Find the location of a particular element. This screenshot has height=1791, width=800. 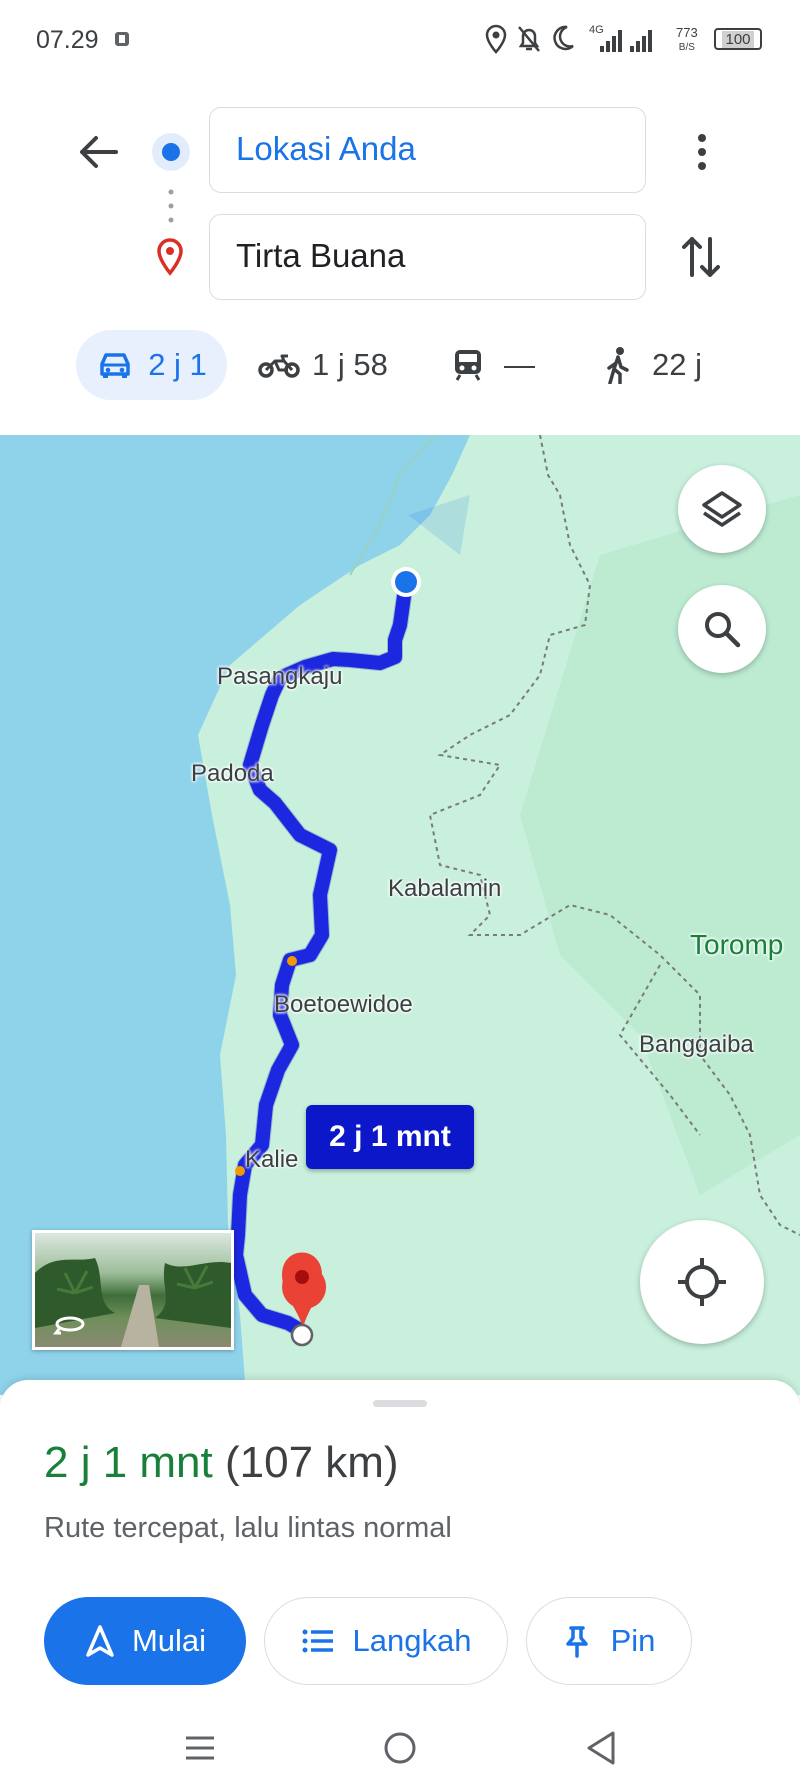

swap-directions-icon is located at coordinates (702, 257).